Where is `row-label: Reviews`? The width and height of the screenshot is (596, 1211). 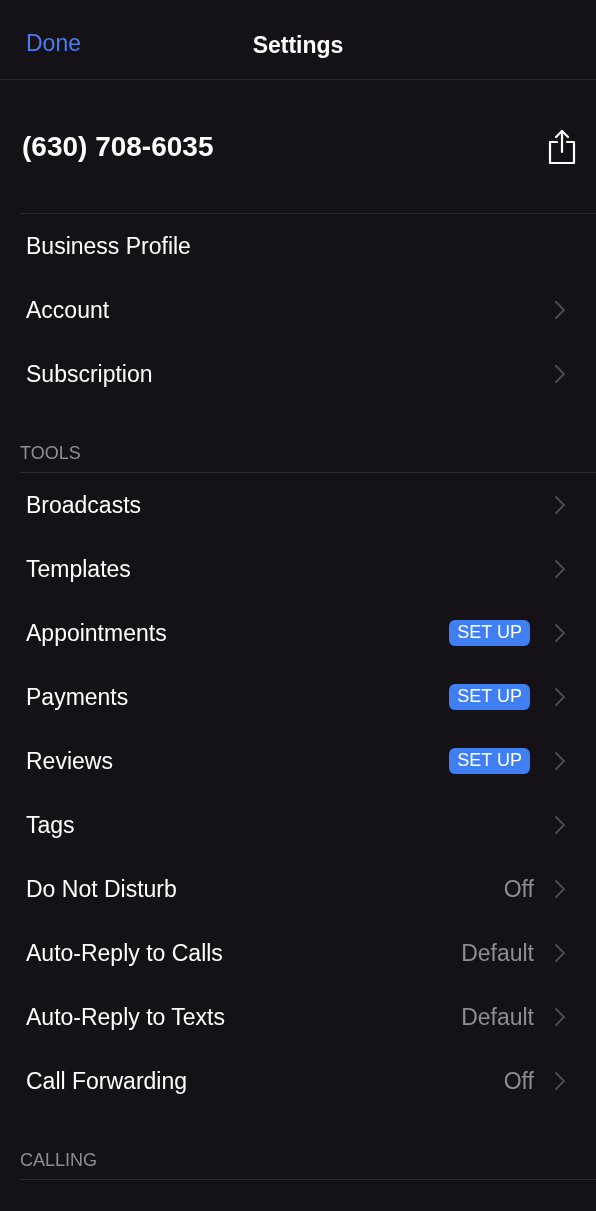
row-label: Reviews is located at coordinates (70, 761).